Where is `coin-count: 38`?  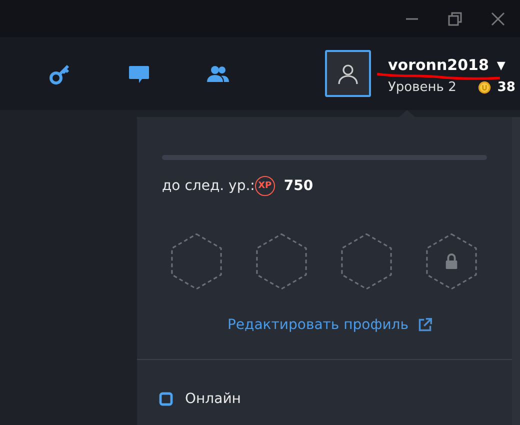 coin-count: 38 is located at coordinates (506, 87).